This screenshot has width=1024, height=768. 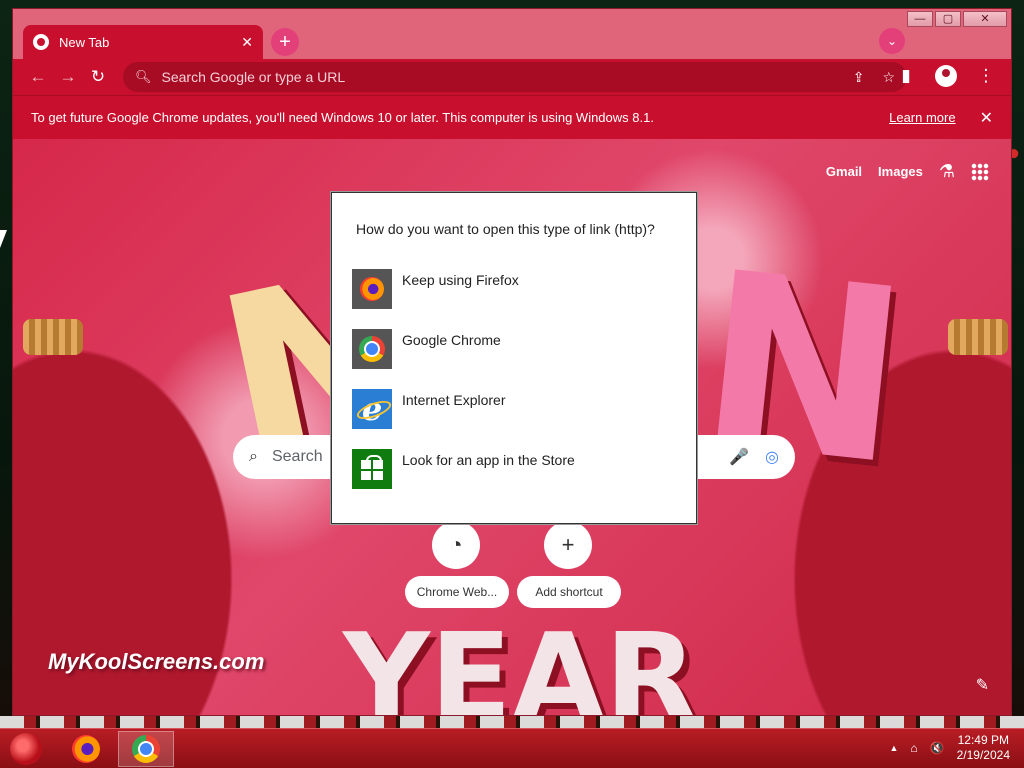 What do you see at coordinates (948, 19) in the screenshot?
I see `maximize-button: ▢` at bounding box center [948, 19].